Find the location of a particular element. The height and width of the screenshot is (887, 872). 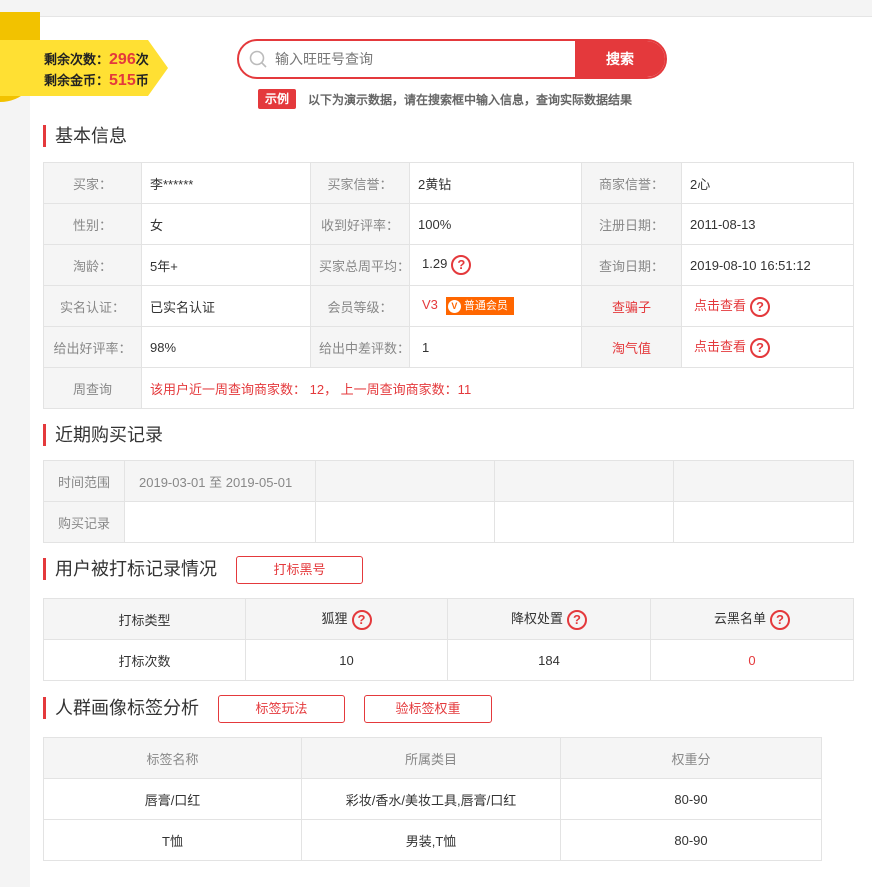

col-demote: 降权处置? is located at coordinates (549, 619).